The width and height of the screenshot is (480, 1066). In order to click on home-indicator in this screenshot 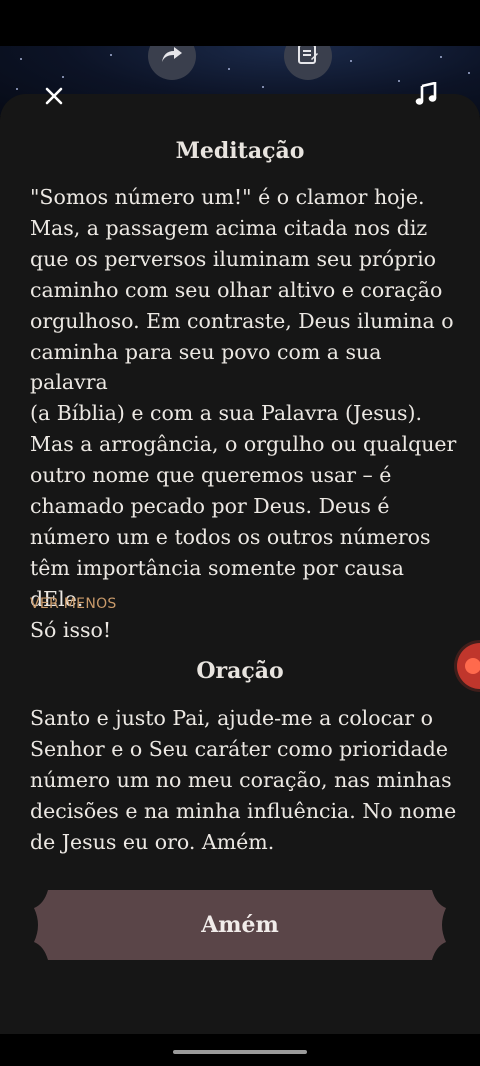, I will do `click(240, 1052)`.